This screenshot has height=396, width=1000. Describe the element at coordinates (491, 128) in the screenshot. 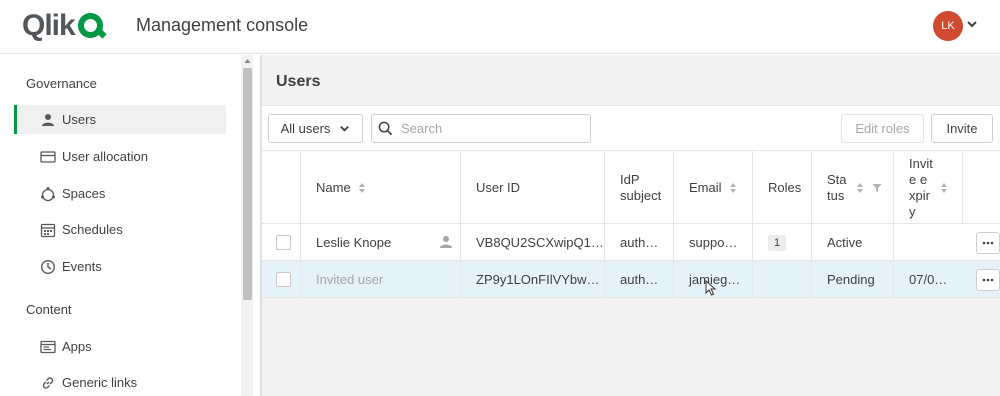

I see `search-input` at that location.